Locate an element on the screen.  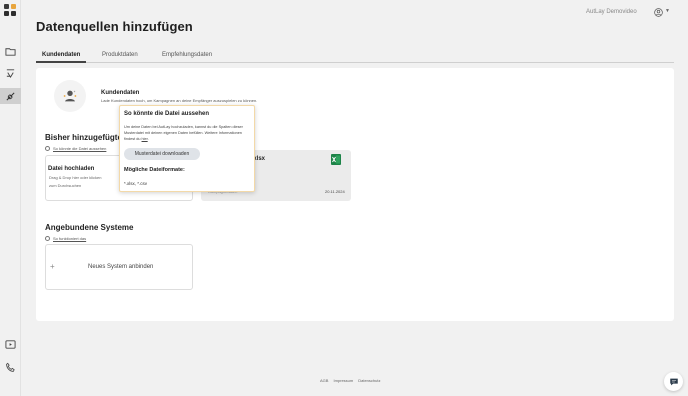
file-example-link: So könnte die Datei aussehen is located at coordinates (75, 148).